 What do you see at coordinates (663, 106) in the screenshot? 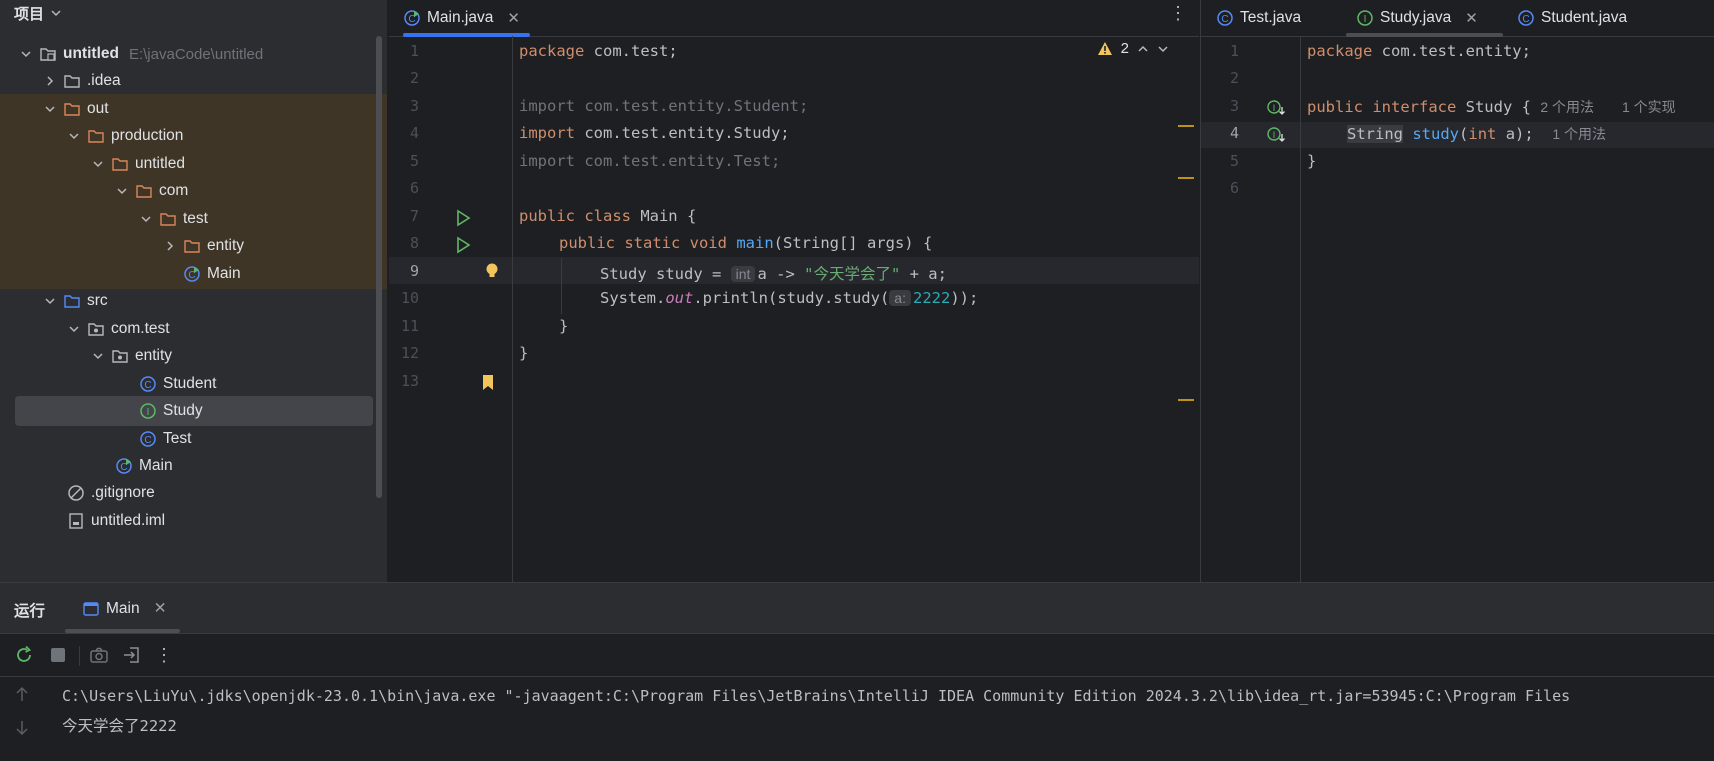
I see `code-line-3: import com.test.entity.Student;` at bounding box center [663, 106].